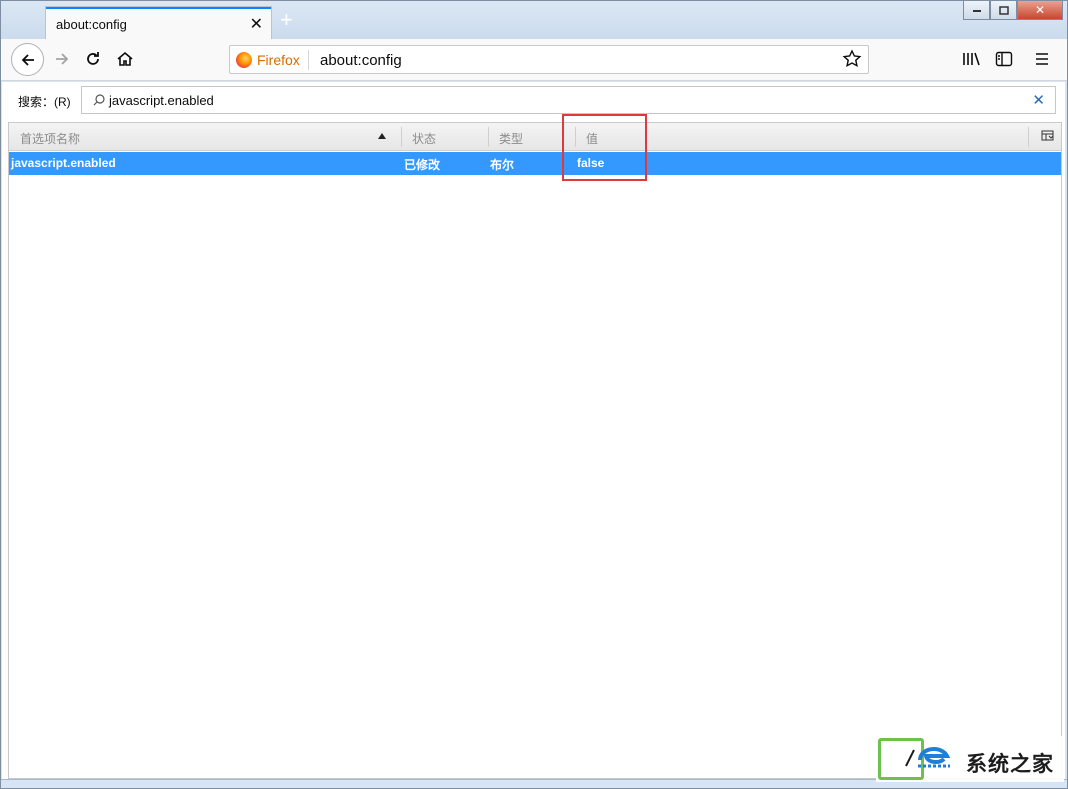 This screenshot has width=1068, height=789. Describe the element at coordinates (278, 60) in the screenshot. I see `identity-label: Firefox` at that location.